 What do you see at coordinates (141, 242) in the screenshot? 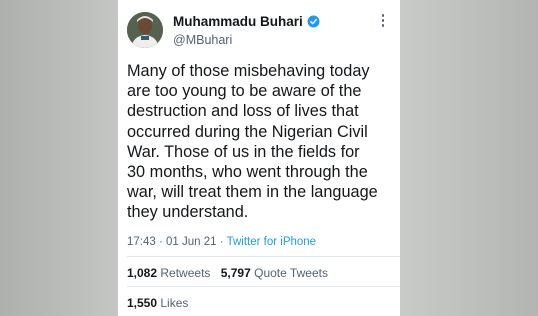
I see `tweet-time: 17:43` at bounding box center [141, 242].